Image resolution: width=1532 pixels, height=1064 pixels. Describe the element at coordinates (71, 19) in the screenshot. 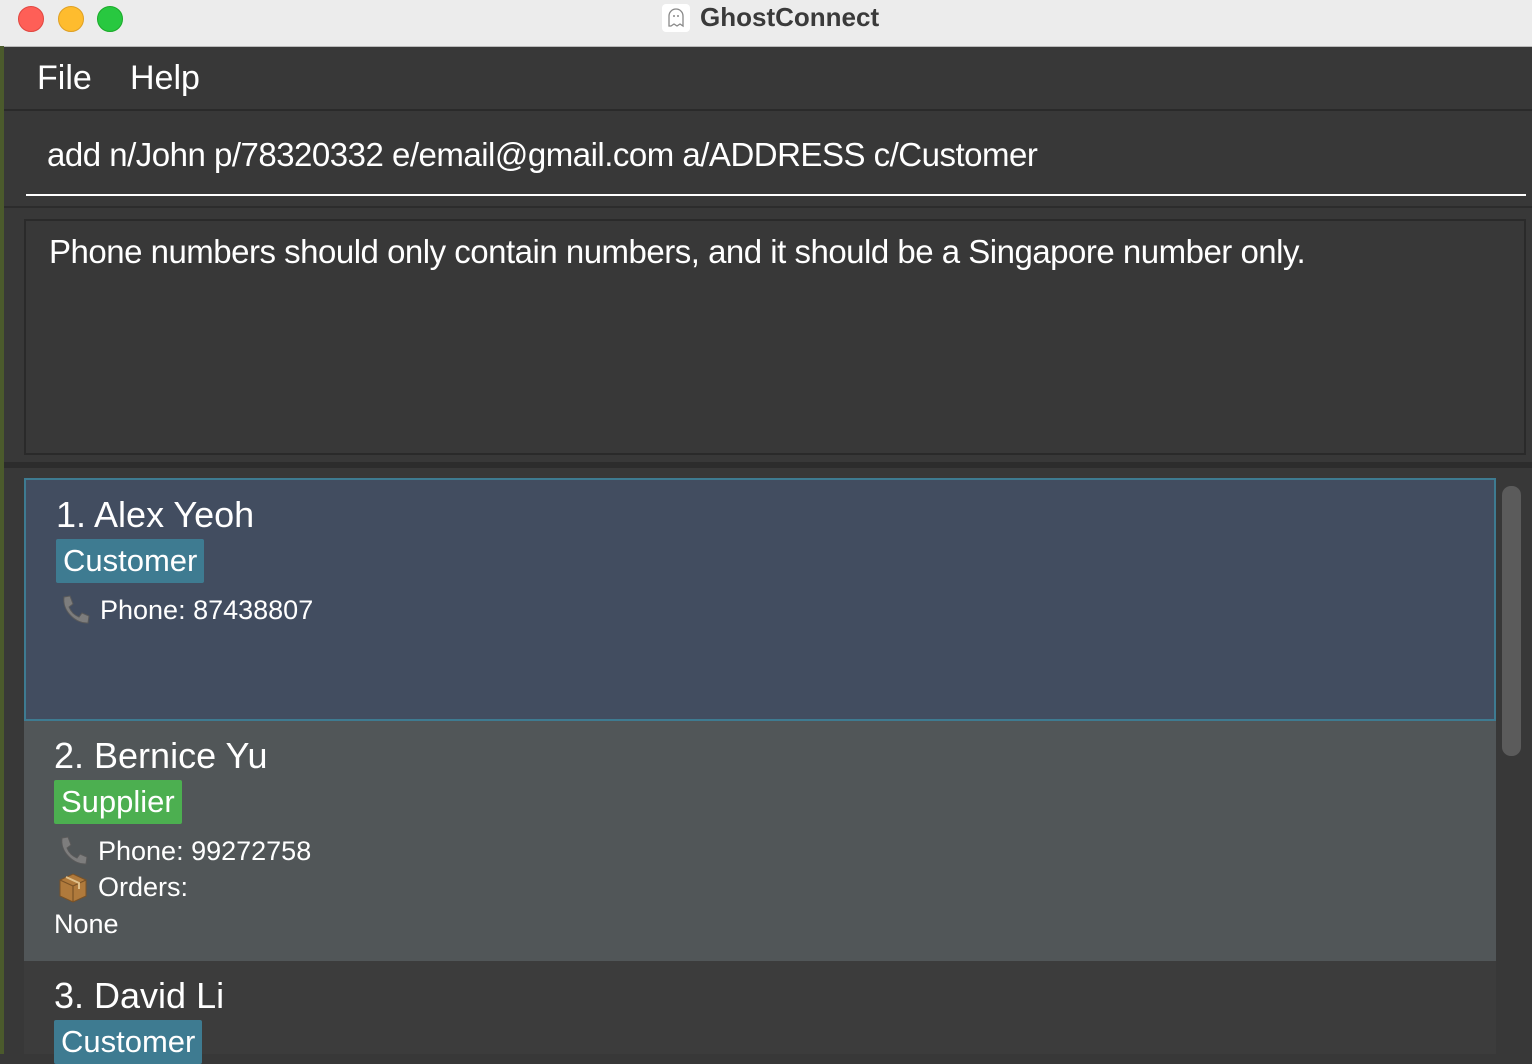

I see `minimize-window-button` at that location.